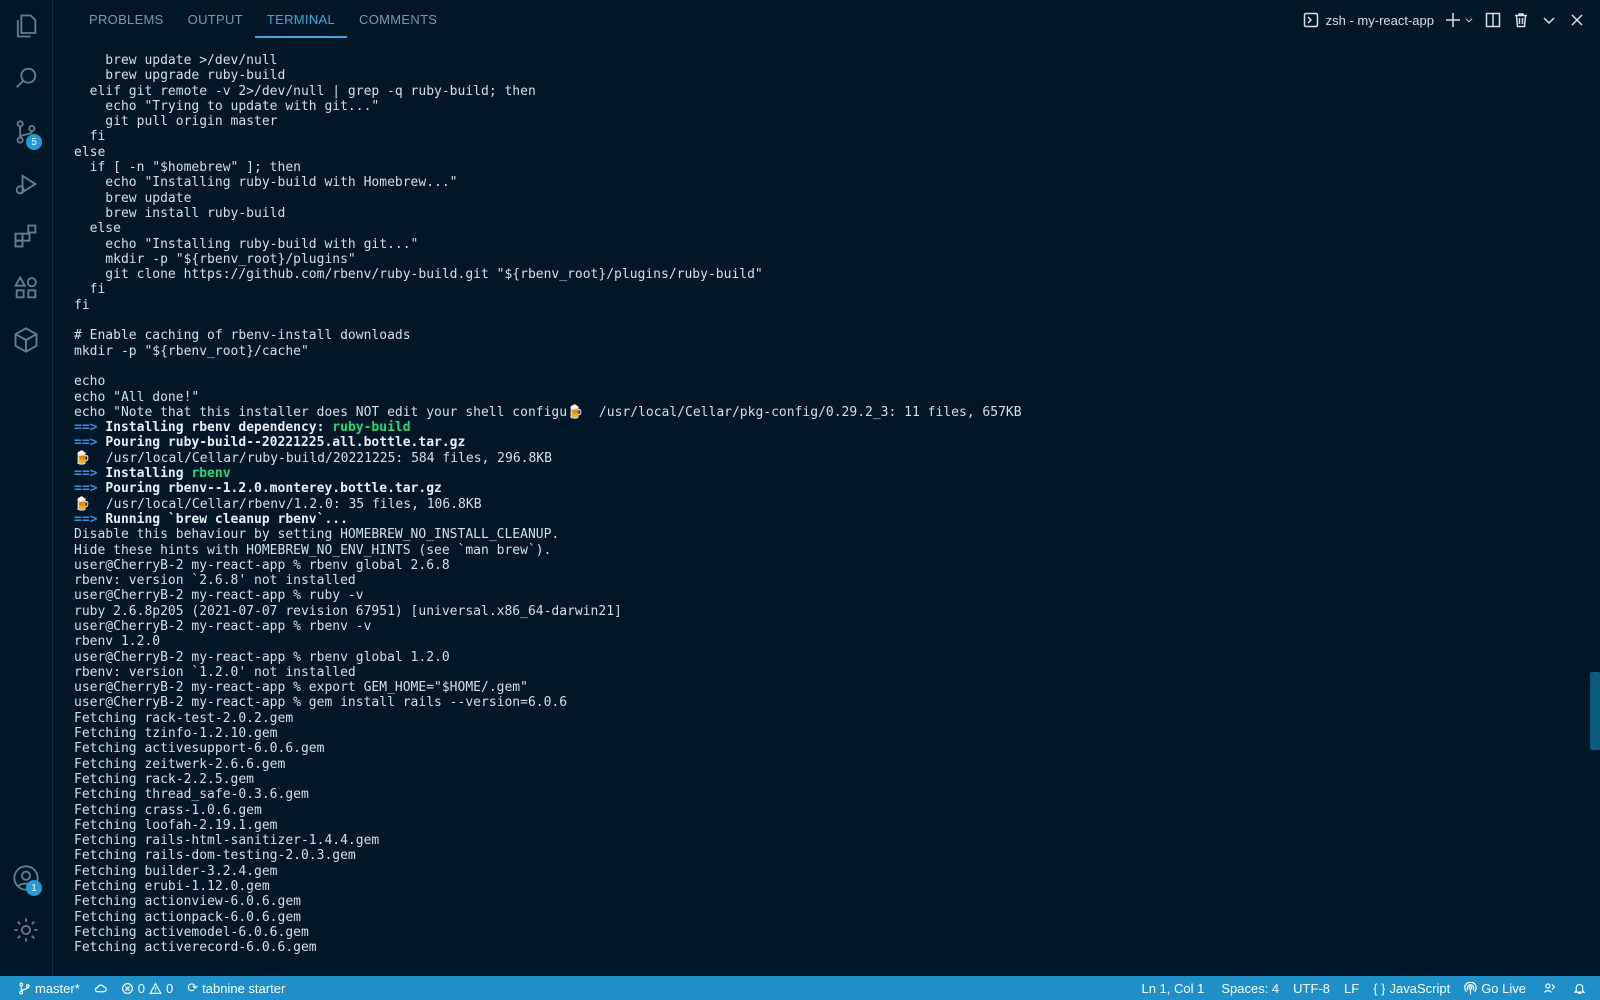 The height and width of the screenshot is (1000, 1600). I want to click on terminal-text: Fetching rack-test-2.0.2.gem, so click(184, 718).